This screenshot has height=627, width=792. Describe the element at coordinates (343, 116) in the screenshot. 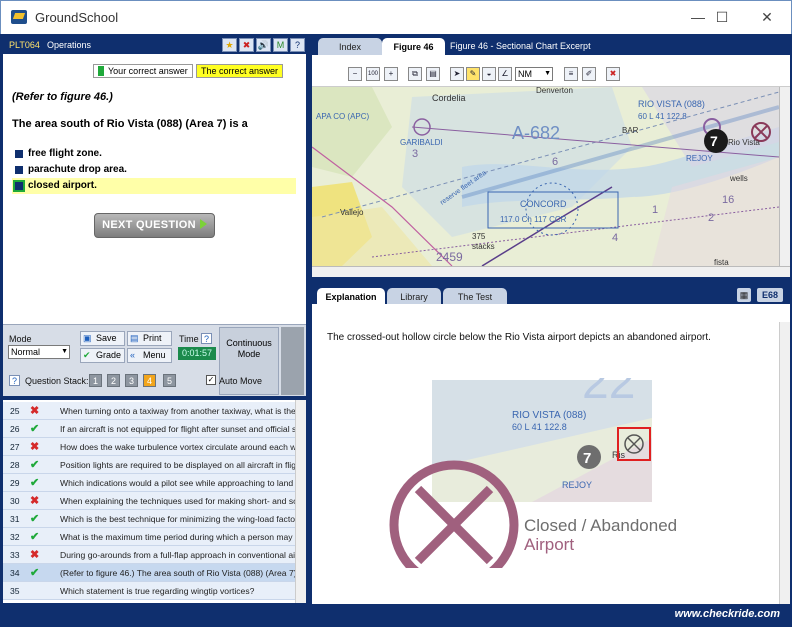

I see `map-label-apa-co: APA CO (APC)` at that location.